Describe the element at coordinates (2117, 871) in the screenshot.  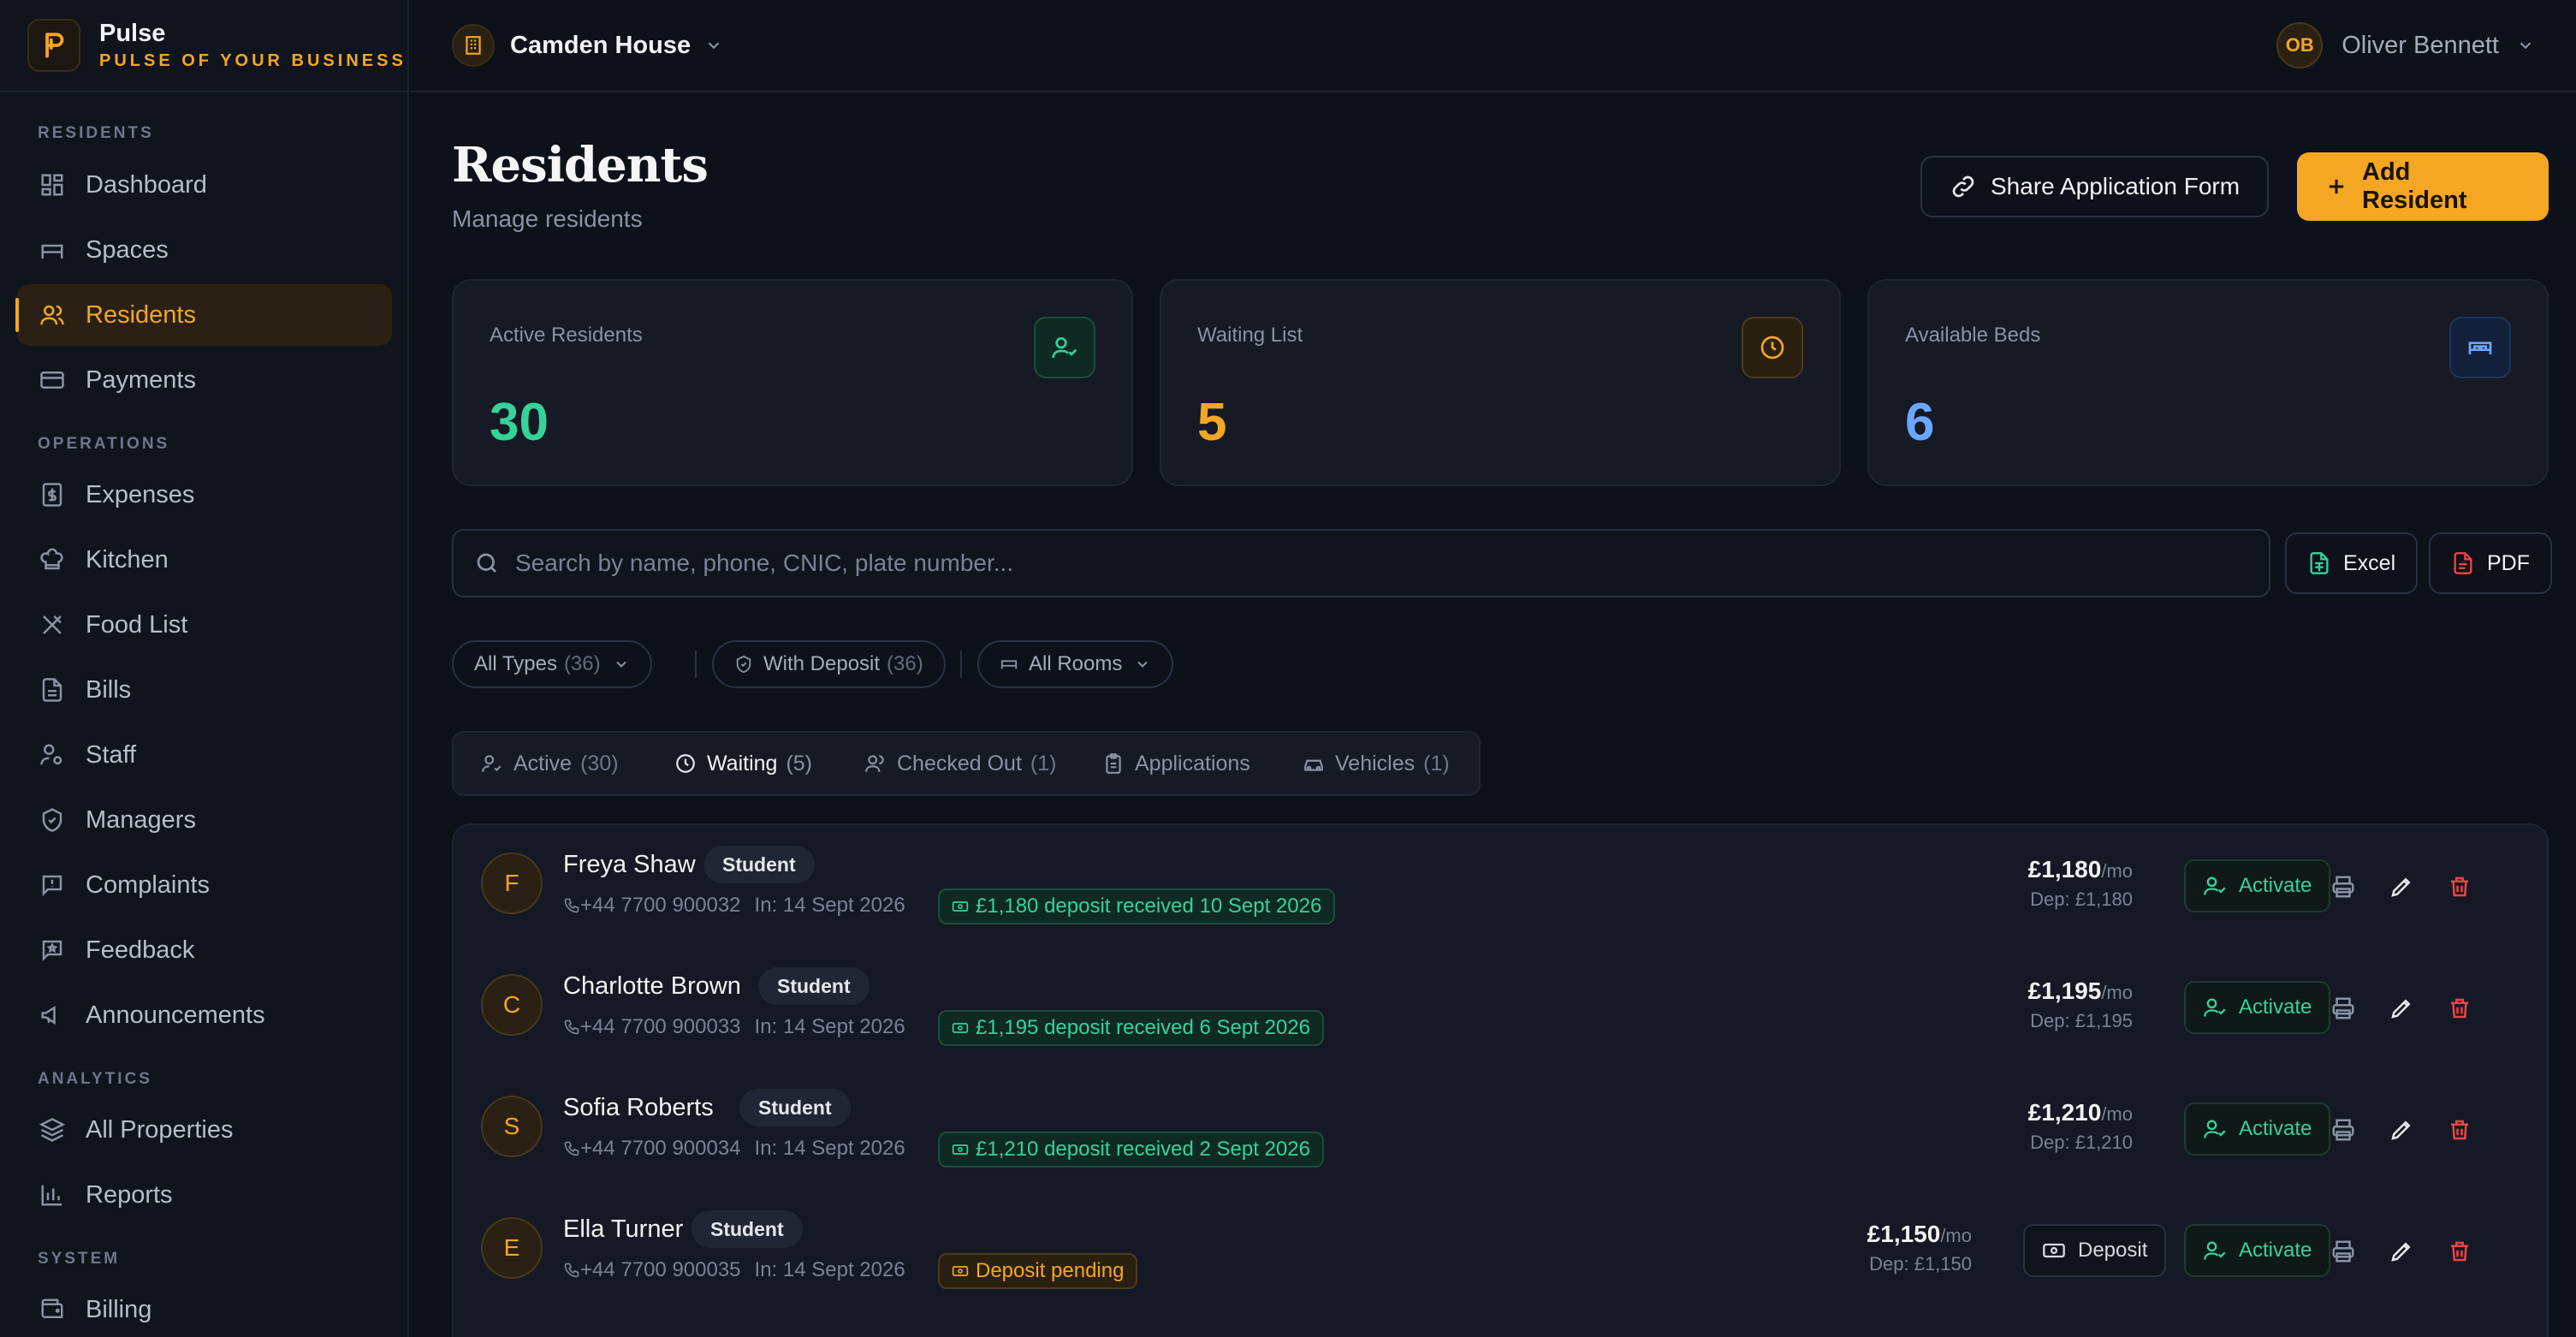
I see `rent-period: /mo` at that location.